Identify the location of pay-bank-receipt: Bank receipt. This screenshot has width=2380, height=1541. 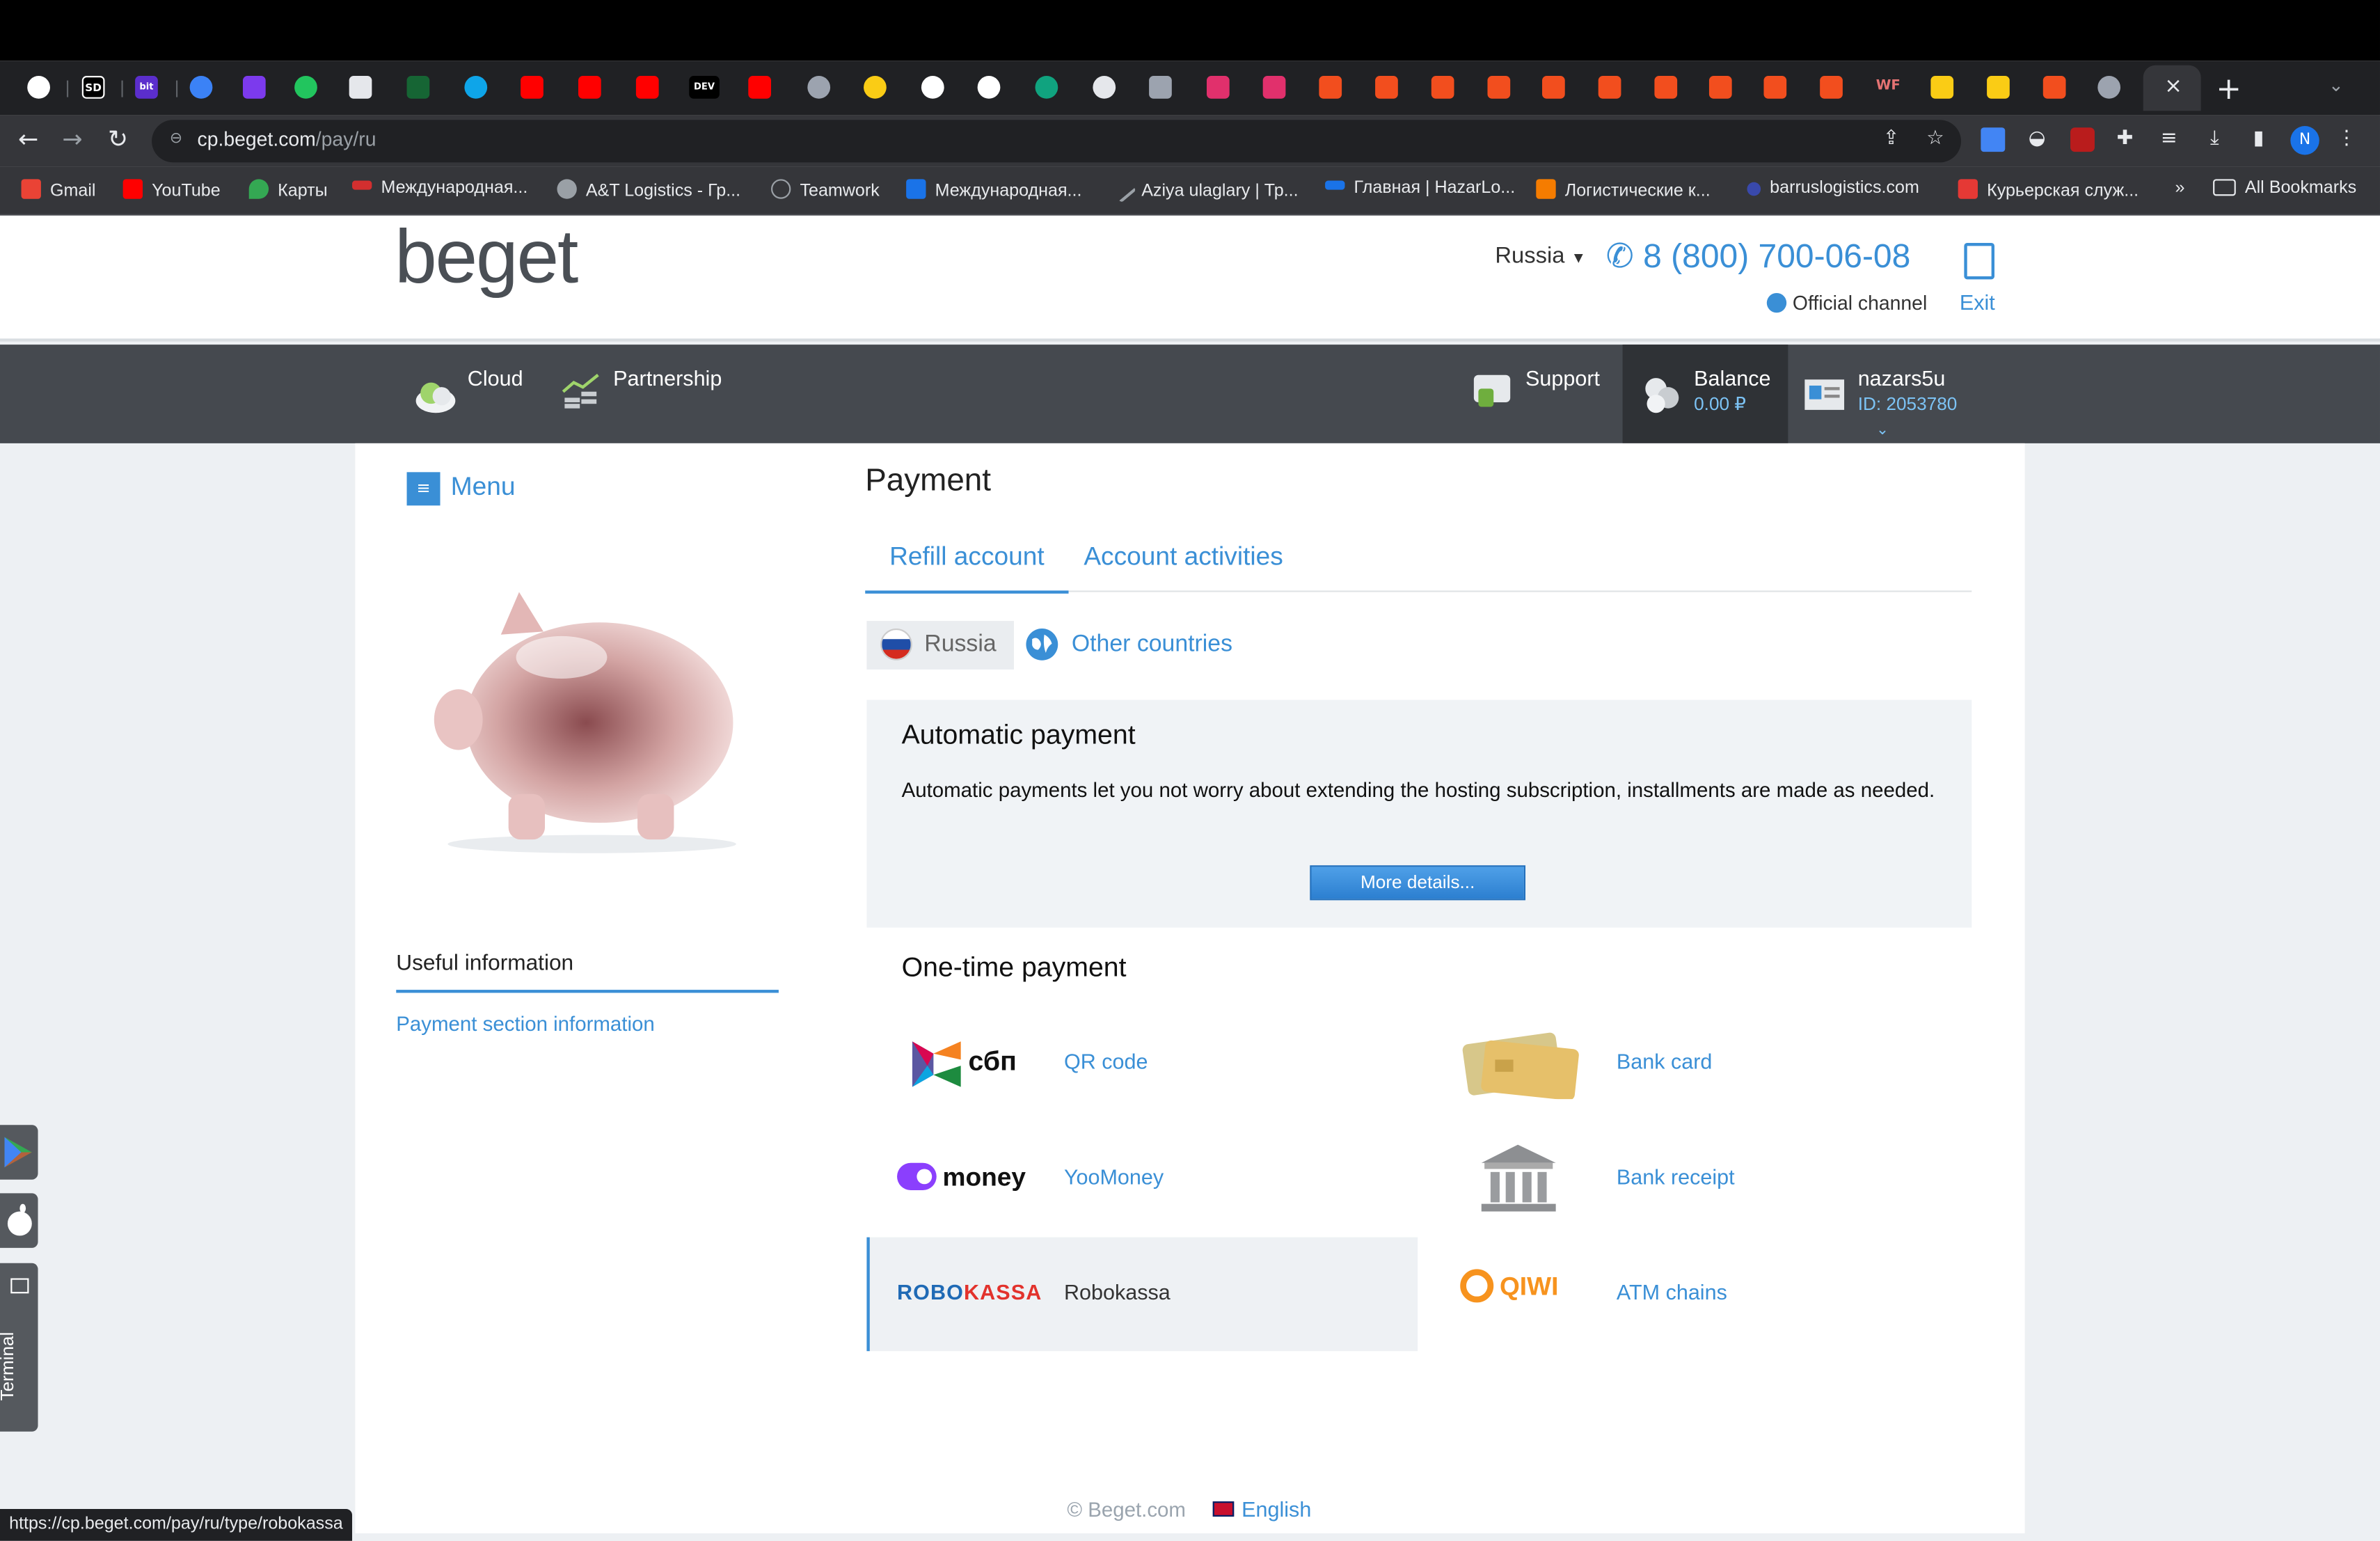
(1676, 1176).